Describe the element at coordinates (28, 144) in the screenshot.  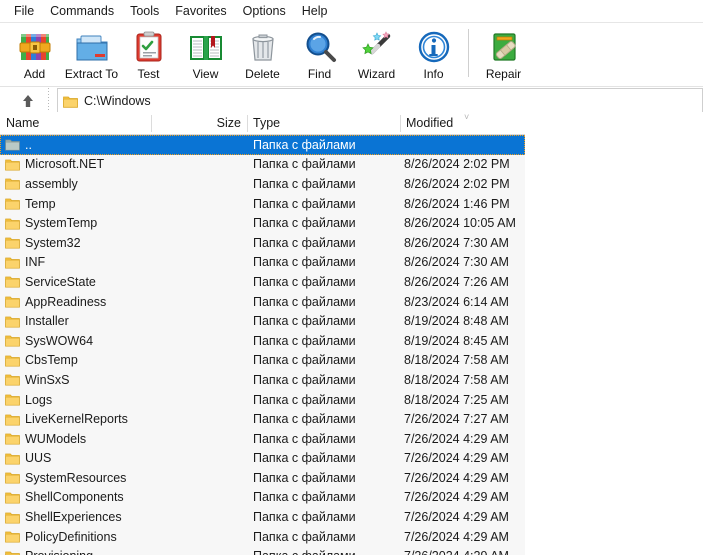
I see `file-name-text: ..` at that location.